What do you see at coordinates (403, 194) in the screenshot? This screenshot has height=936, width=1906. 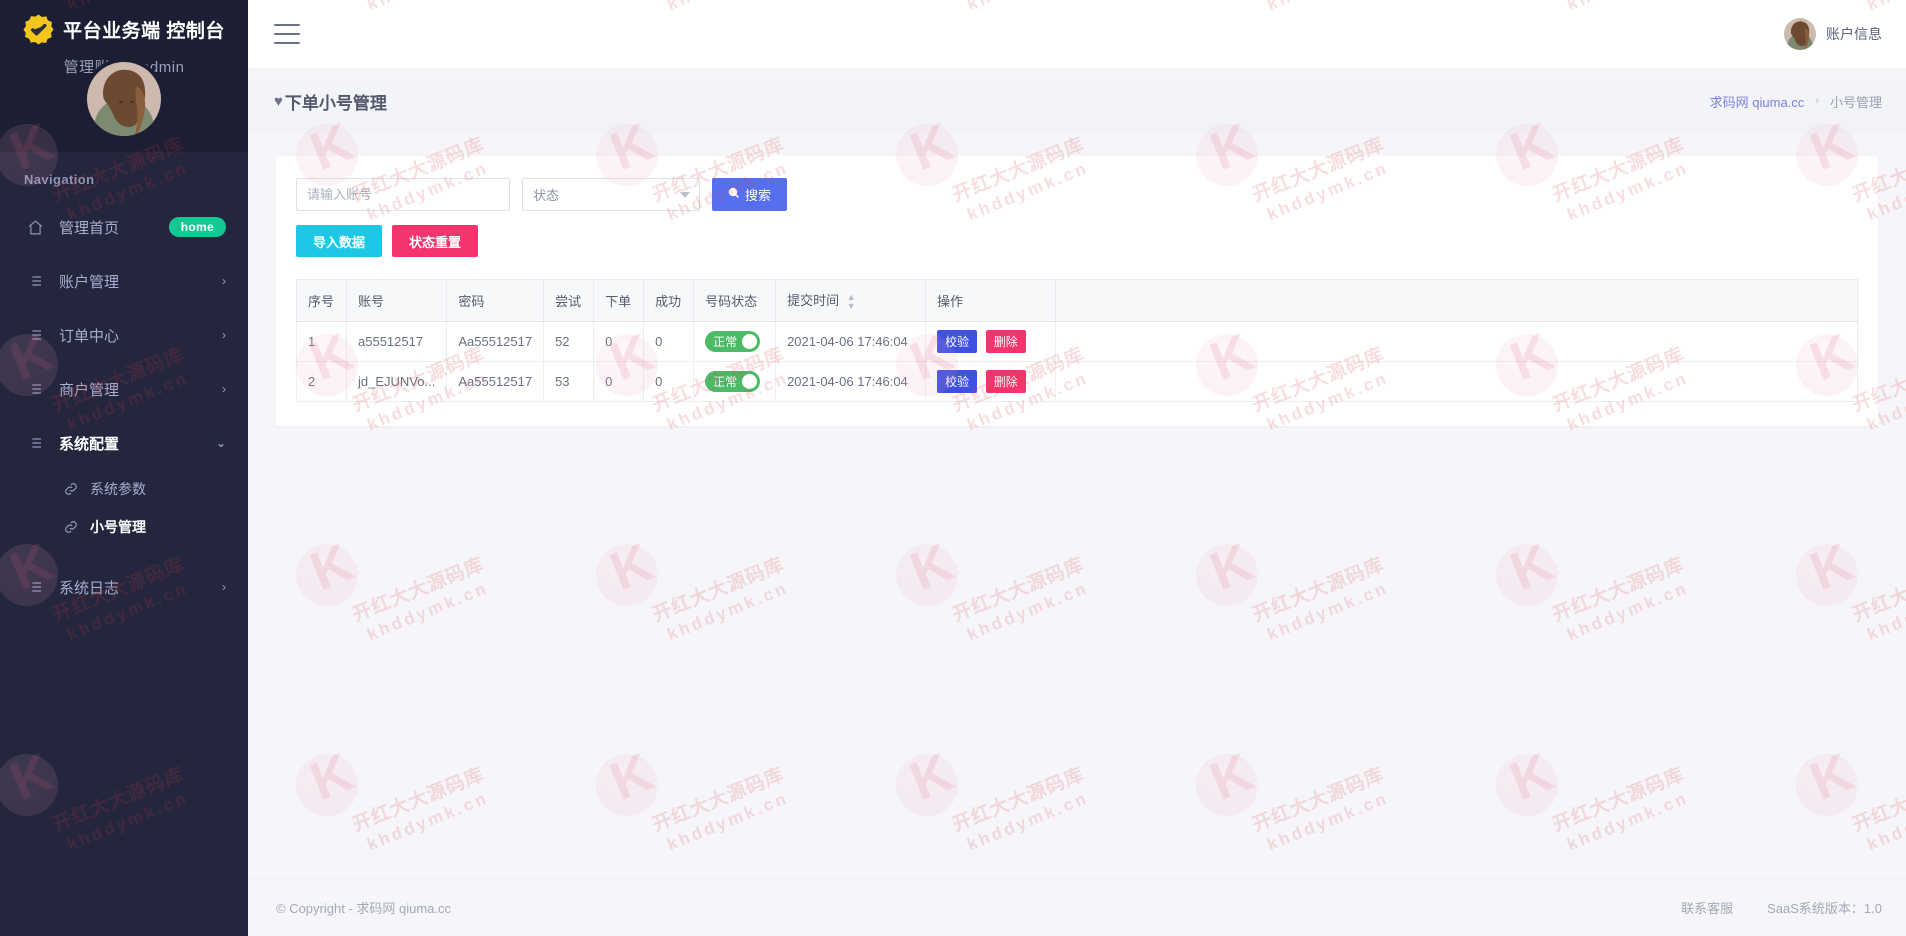 I see `search-input` at bounding box center [403, 194].